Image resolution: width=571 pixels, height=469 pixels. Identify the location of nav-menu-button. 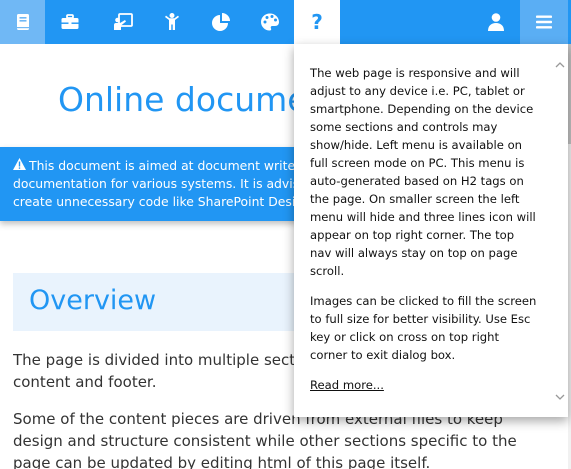
(544, 22).